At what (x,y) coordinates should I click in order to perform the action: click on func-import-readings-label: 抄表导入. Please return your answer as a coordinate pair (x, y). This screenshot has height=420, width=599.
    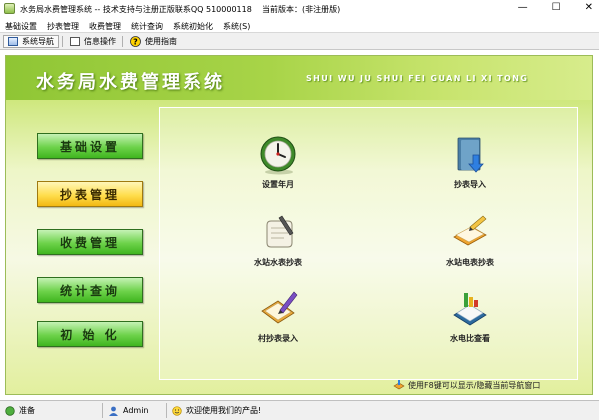
    Looking at the image, I should click on (470, 184).